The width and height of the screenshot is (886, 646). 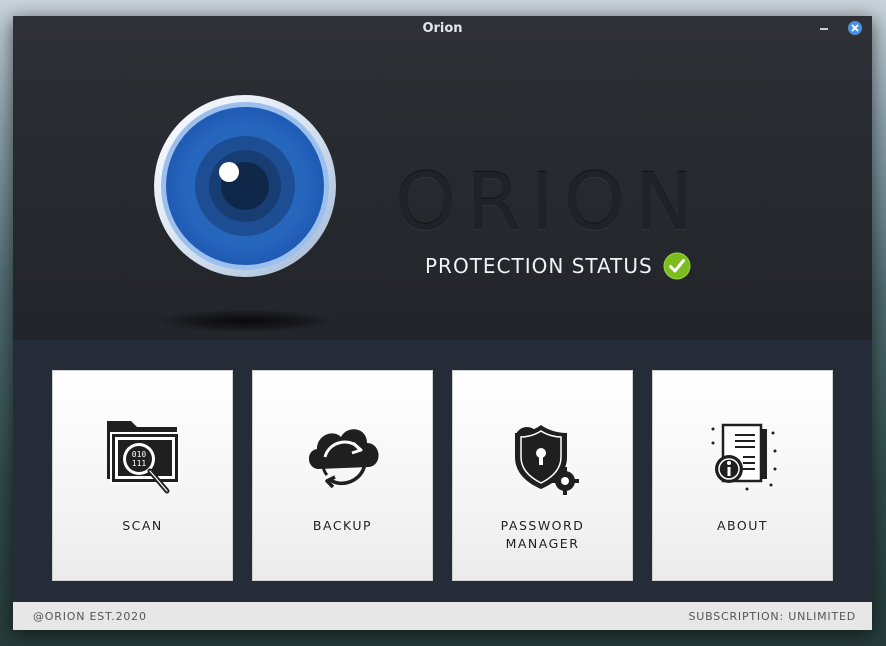 What do you see at coordinates (343, 459) in the screenshot?
I see `cloud-sync-icon` at bounding box center [343, 459].